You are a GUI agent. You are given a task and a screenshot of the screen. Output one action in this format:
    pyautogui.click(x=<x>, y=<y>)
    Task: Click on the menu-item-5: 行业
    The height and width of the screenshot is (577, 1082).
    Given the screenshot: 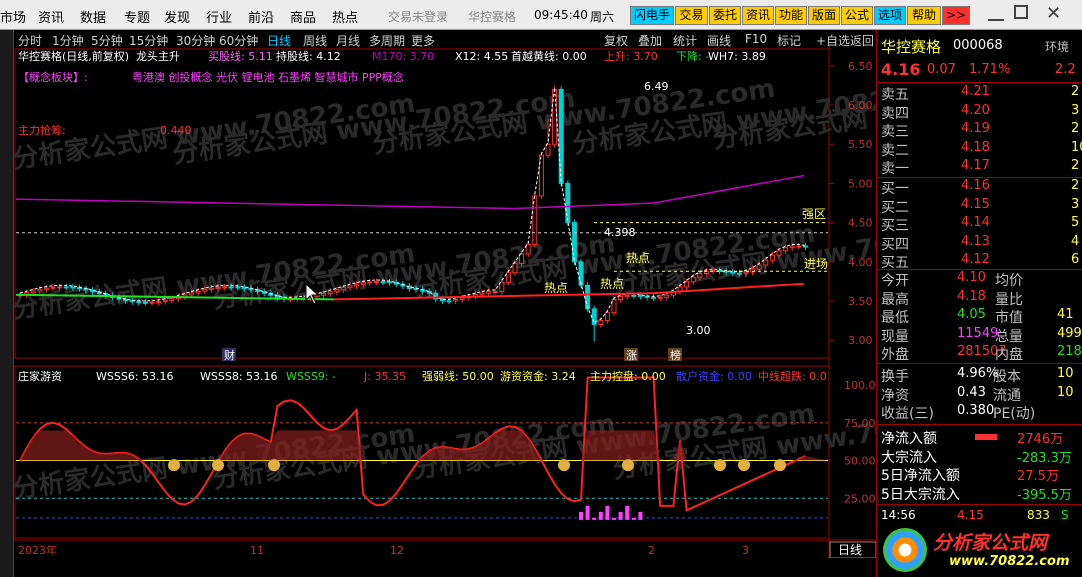 What is the action you would take?
    pyautogui.click(x=219, y=16)
    